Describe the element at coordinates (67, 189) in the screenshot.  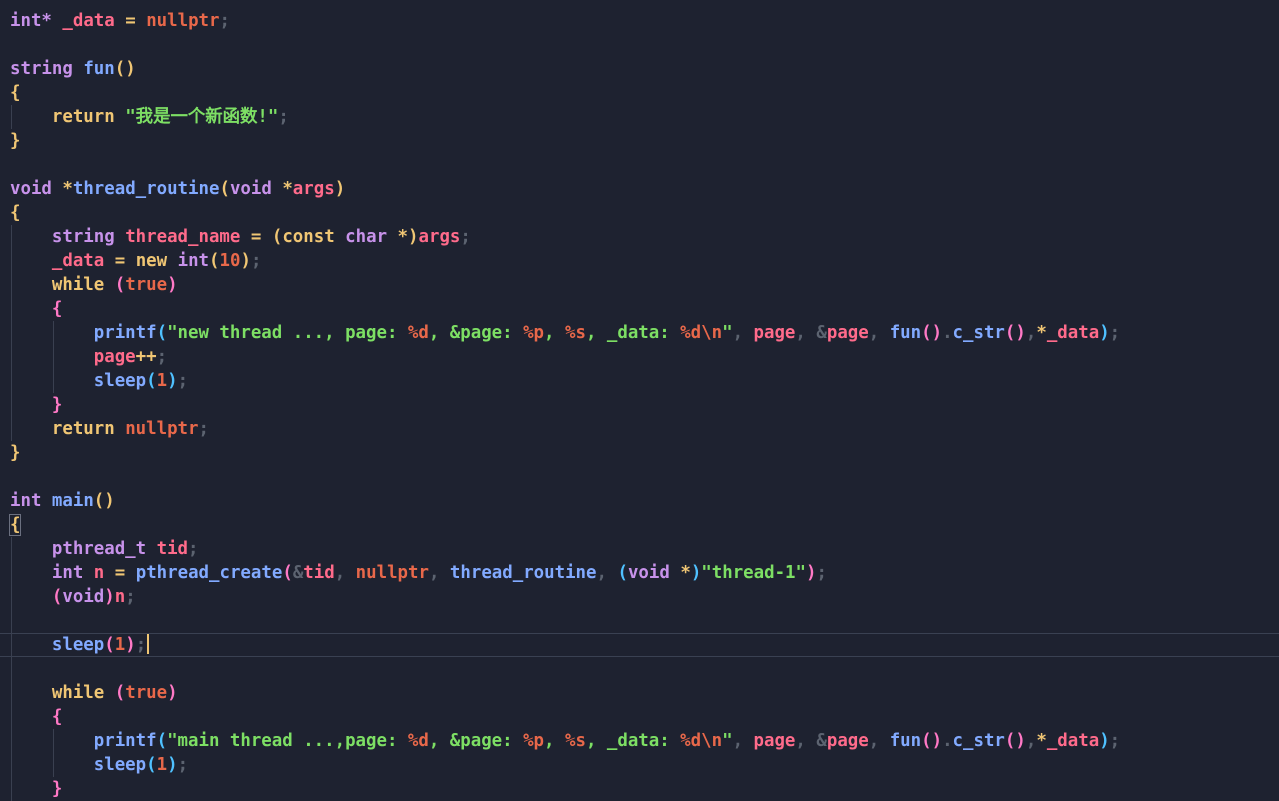
I see `code-token: *` at that location.